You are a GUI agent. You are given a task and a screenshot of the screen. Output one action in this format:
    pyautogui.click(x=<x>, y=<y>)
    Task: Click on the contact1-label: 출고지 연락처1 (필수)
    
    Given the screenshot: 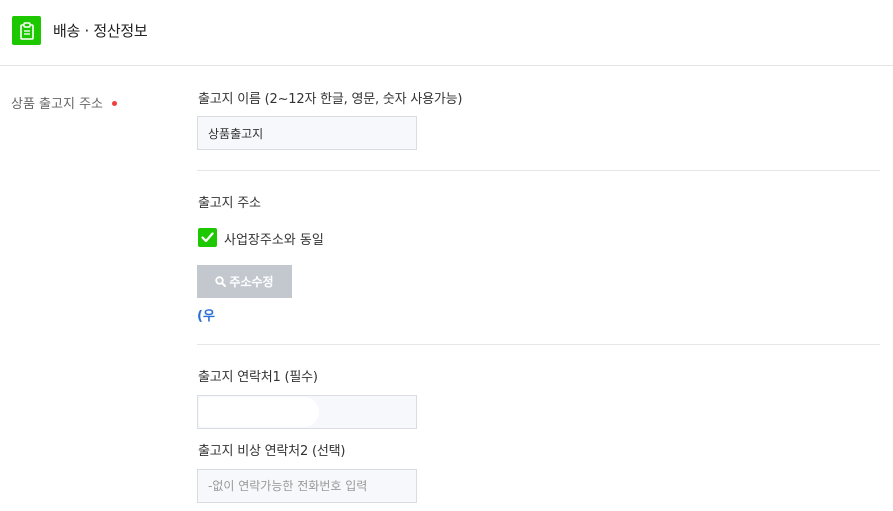 What is the action you would take?
    pyautogui.click(x=258, y=377)
    